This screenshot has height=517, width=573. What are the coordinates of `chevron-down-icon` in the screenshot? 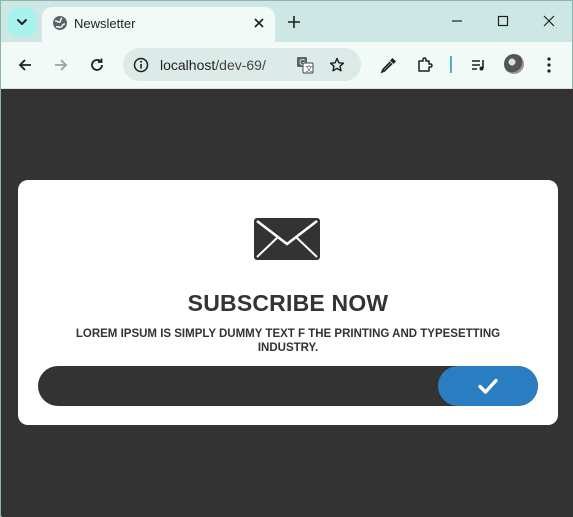 It's located at (22, 22).